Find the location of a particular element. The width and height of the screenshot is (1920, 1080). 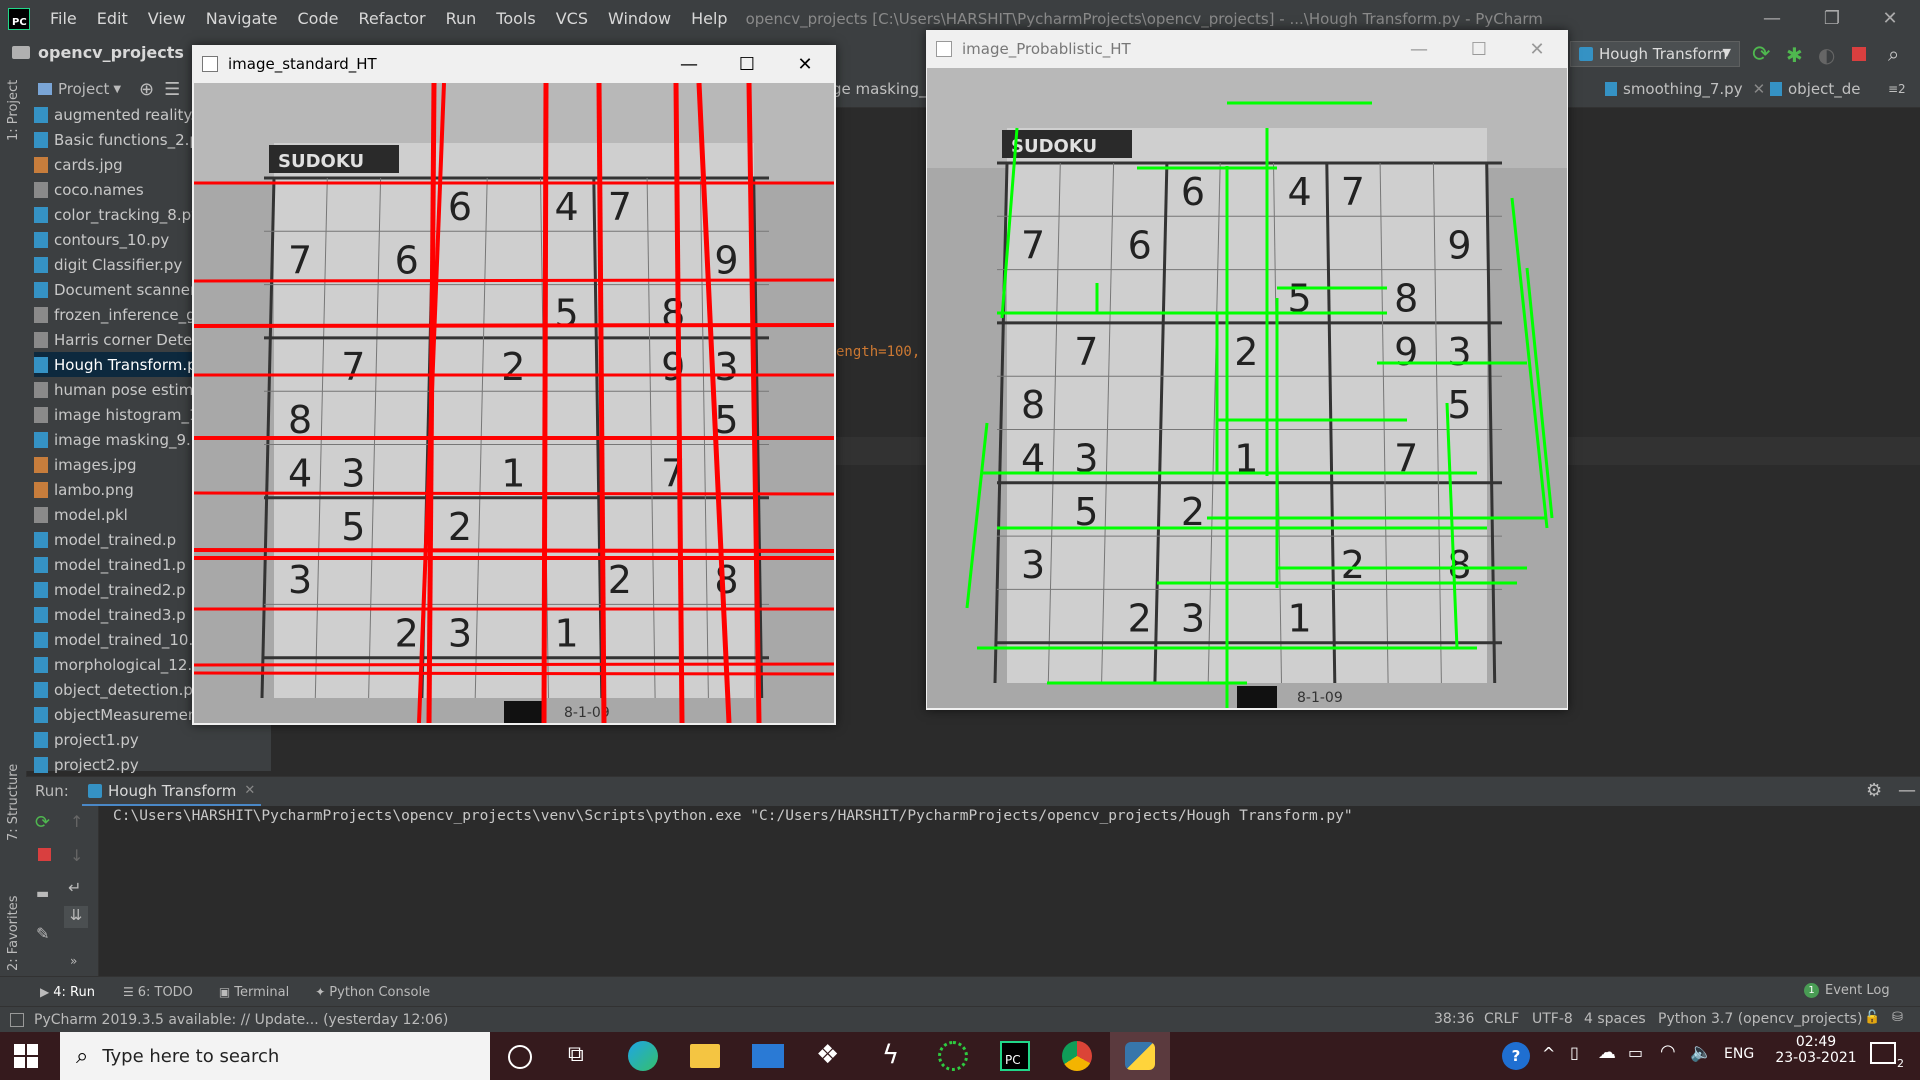

event-log-badge: 1 is located at coordinates (1811, 990).